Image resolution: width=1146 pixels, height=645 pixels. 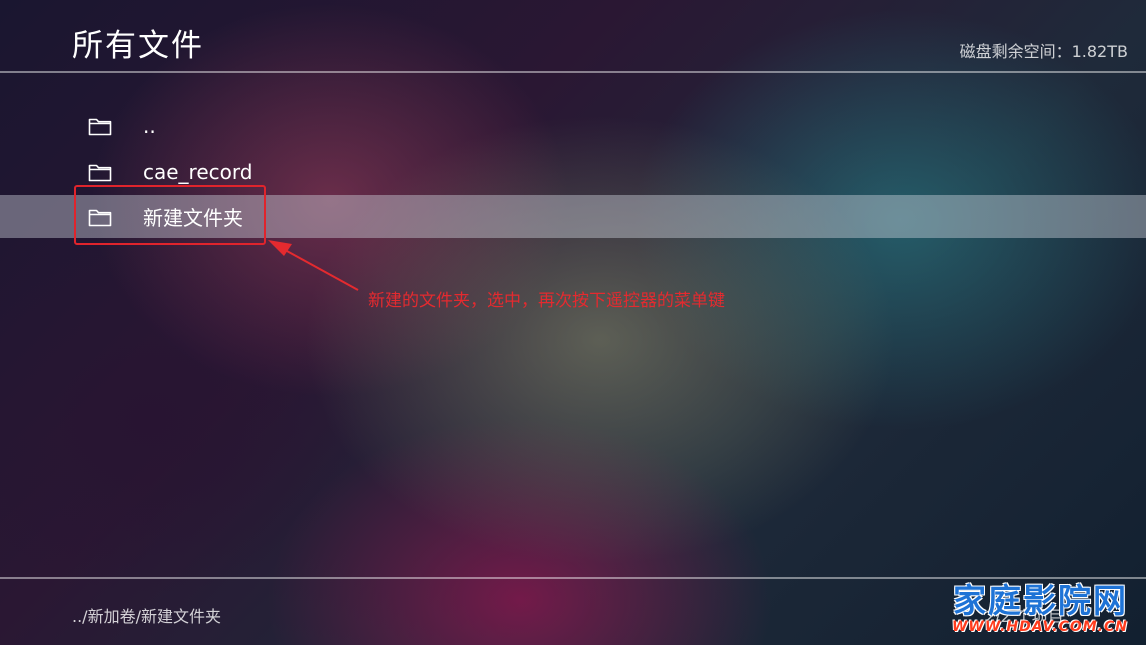 What do you see at coordinates (573, 126) in the screenshot?
I see `file-row-parent: ..` at bounding box center [573, 126].